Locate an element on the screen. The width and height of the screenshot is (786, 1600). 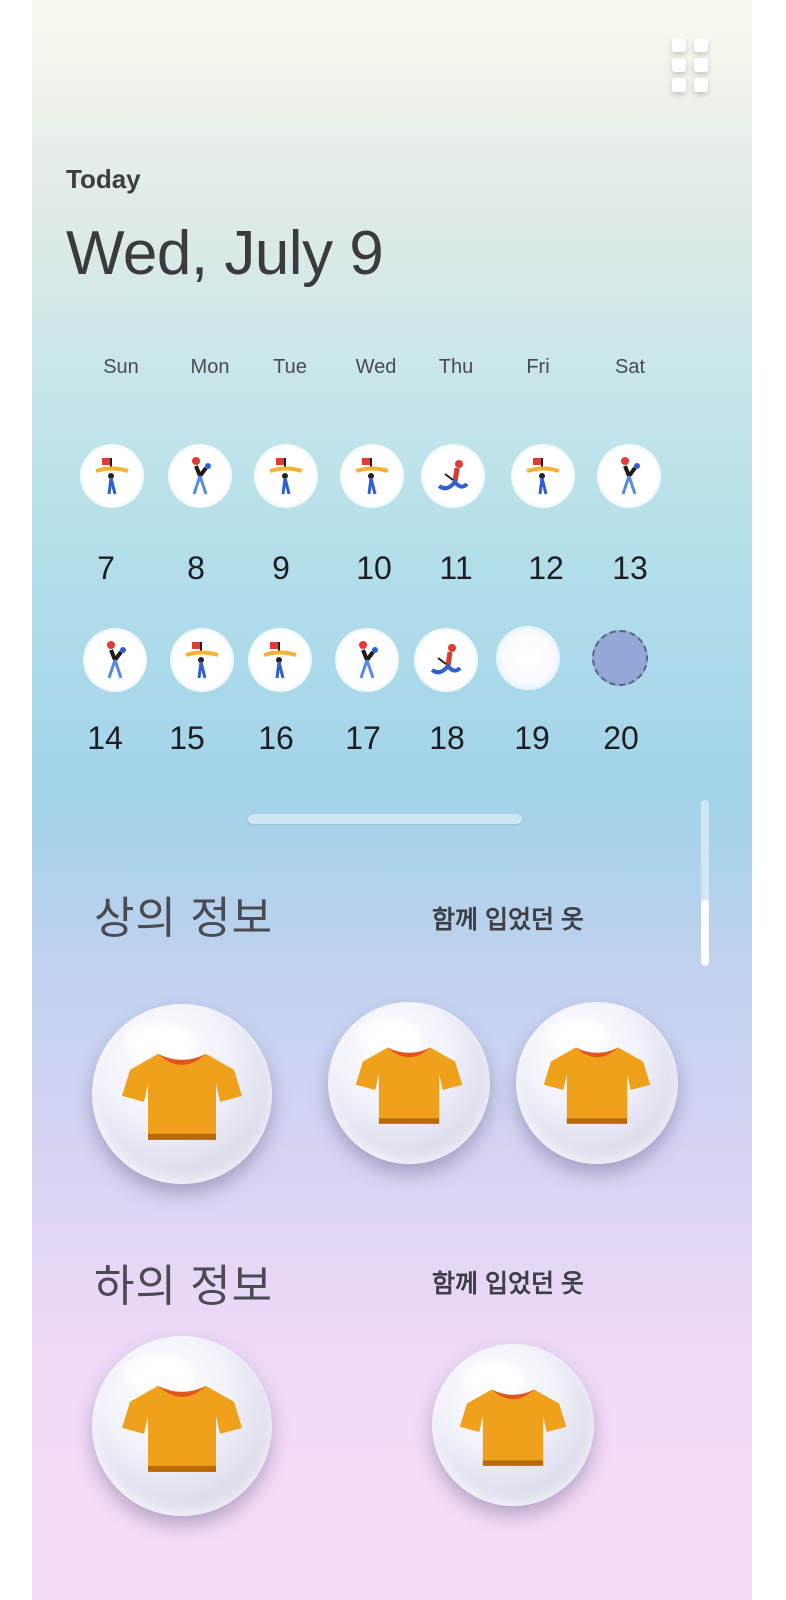
weekday-sun: Sun is located at coordinates (121, 367).